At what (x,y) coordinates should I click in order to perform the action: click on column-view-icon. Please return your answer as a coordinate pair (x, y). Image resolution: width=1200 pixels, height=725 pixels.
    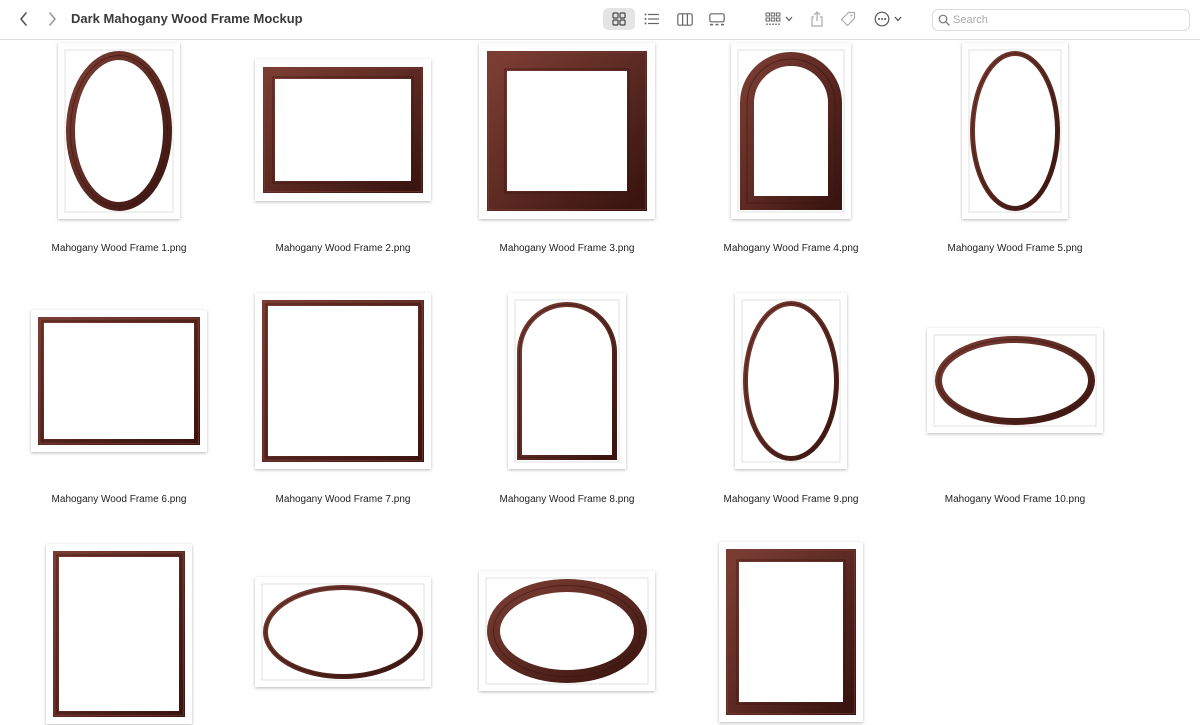
    Looking at the image, I should click on (685, 19).